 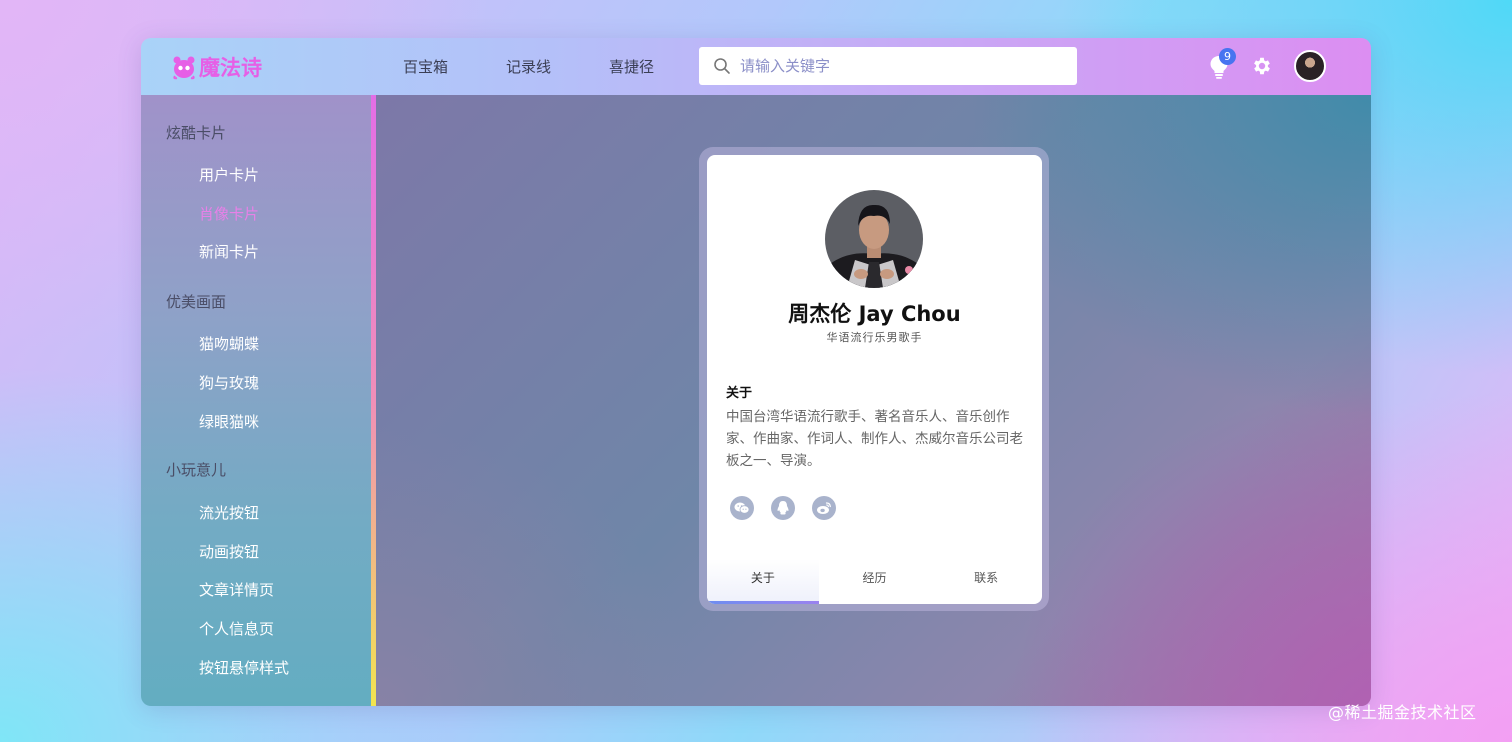 What do you see at coordinates (230, 68) in the screenshot?
I see `logo-text: 魔法诗` at bounding box center [230, 68].